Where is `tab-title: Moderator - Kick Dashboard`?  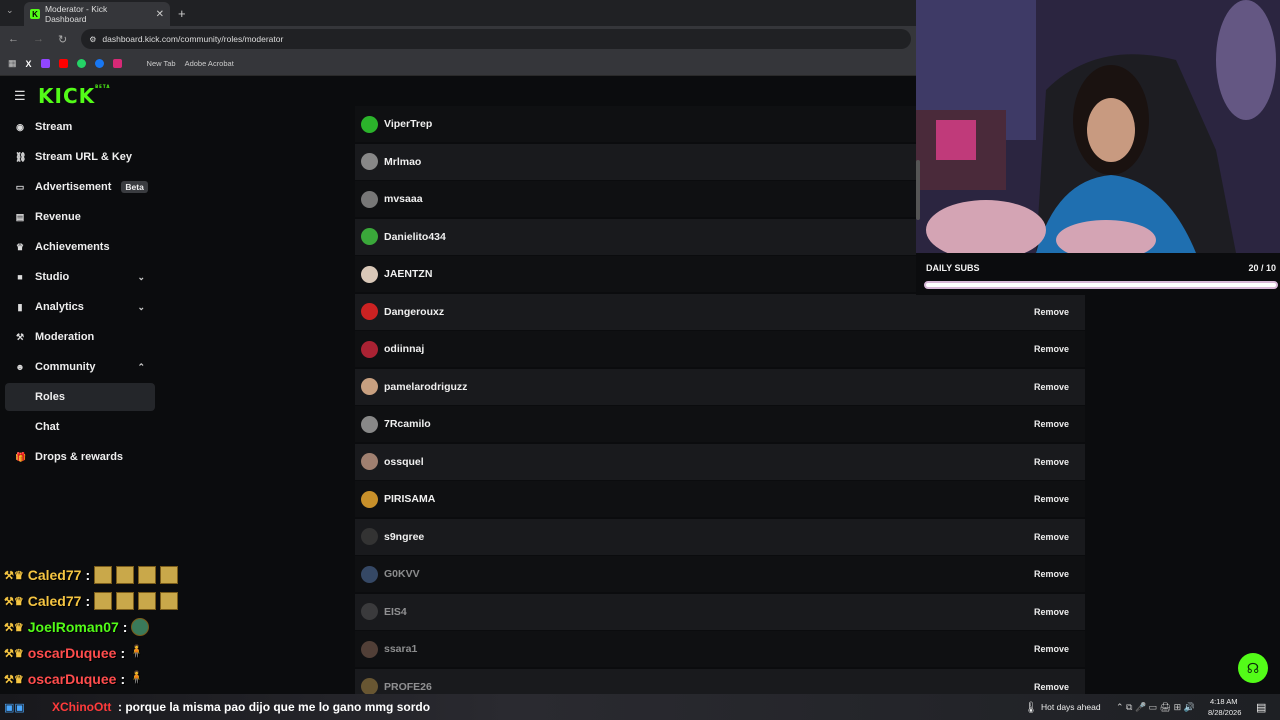 tab-title: Moderator - Kick Dashboard is located at coordinates (76, 14).